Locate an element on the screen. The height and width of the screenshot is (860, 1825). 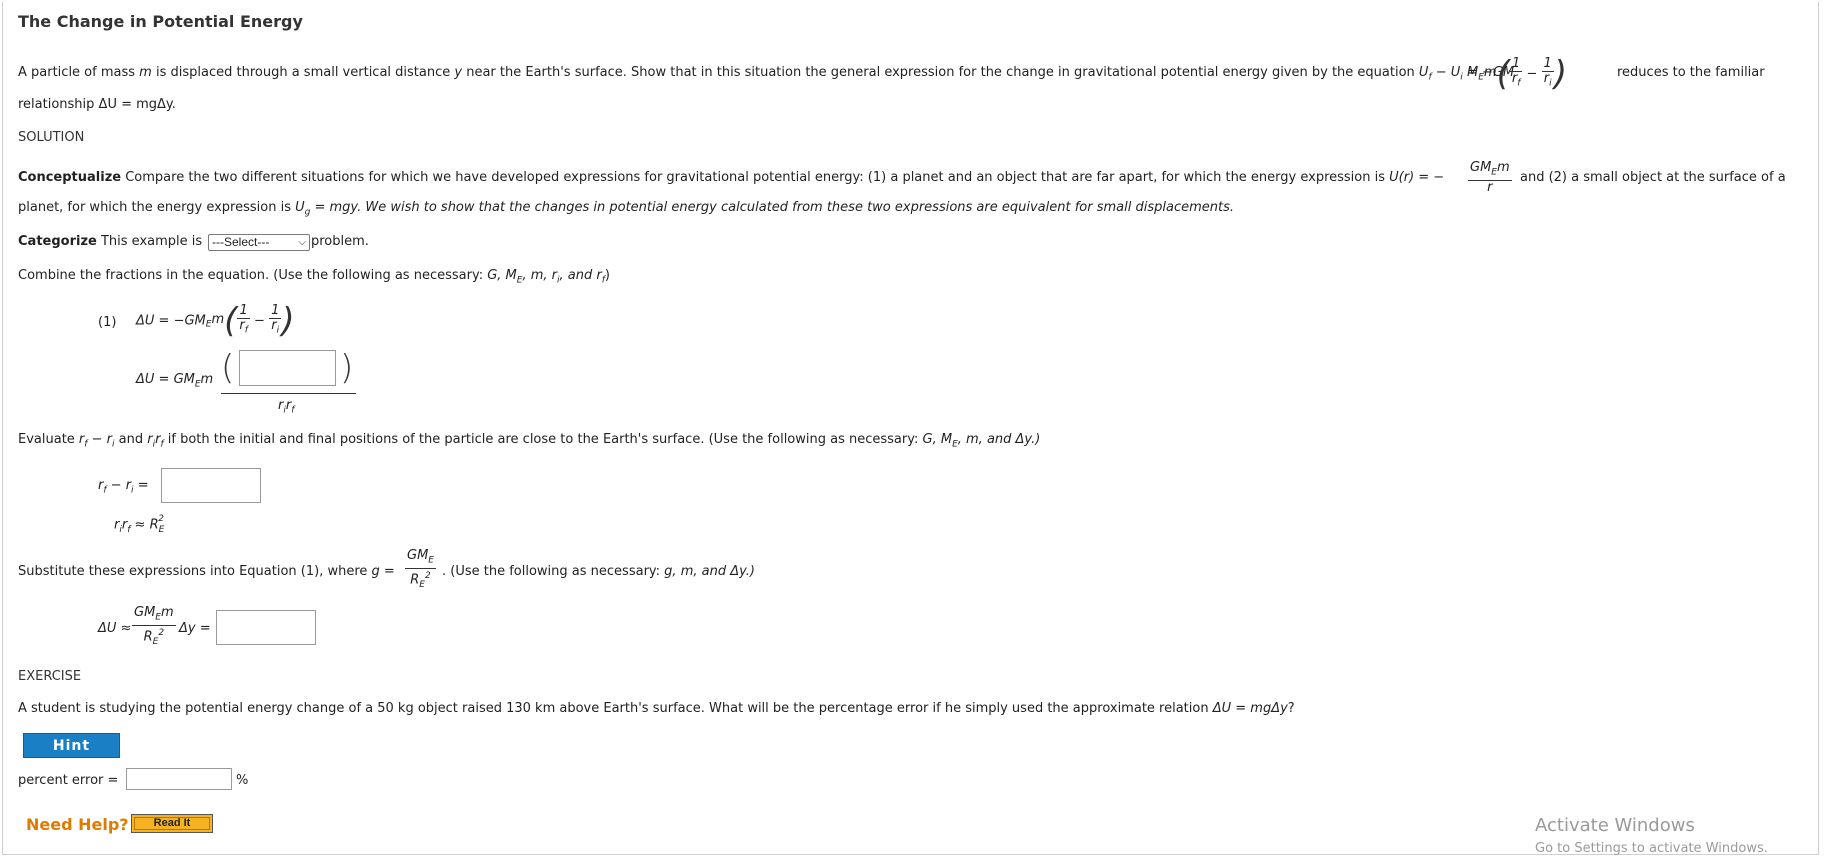
evaluate-text-a: Evaluate is located at coordinates (48, 439).